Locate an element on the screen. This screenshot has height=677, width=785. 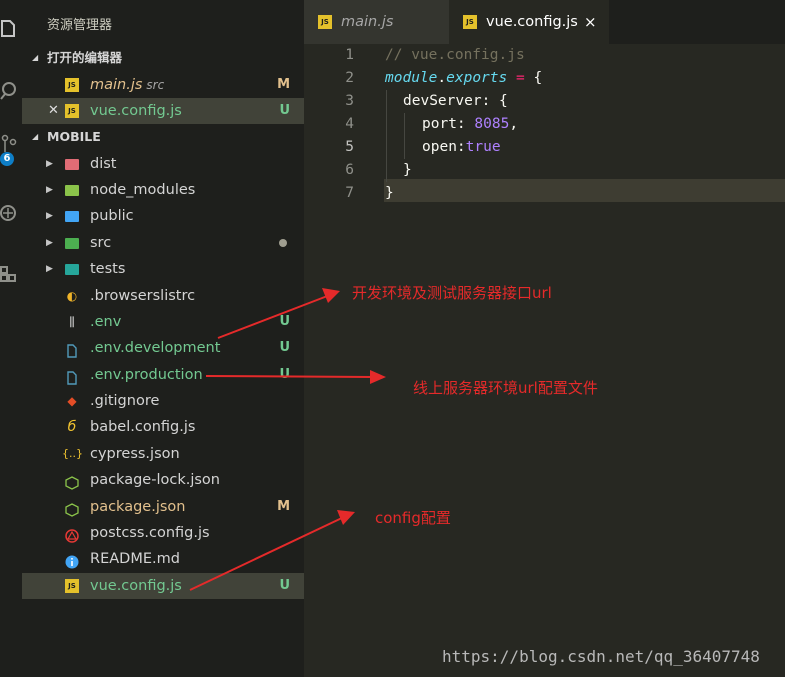
arrow-dev is located at coordinates (278, 313).